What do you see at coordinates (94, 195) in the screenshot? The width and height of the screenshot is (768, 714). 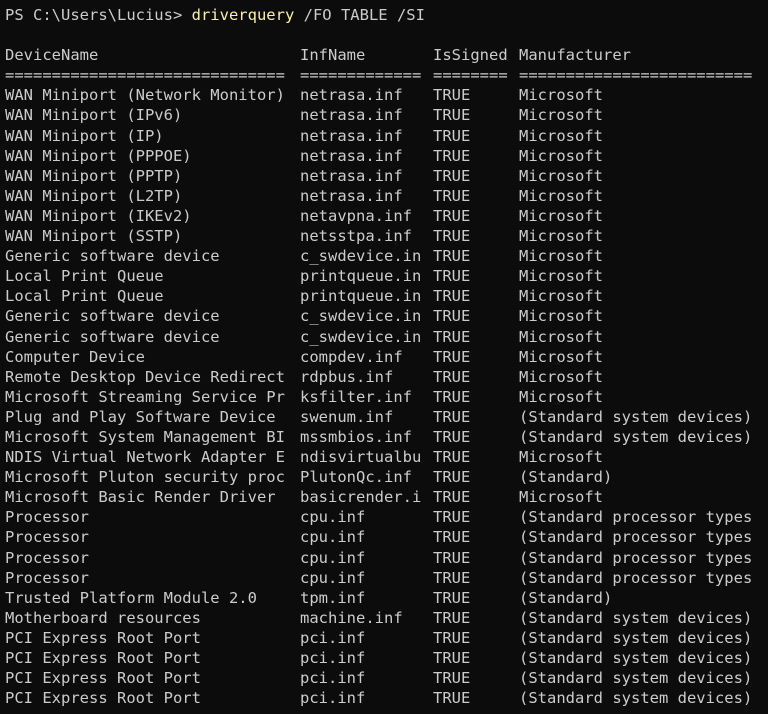 I see `cell-devicename: WAN Miniport (L2TP)` at bounding box center [94, 195].